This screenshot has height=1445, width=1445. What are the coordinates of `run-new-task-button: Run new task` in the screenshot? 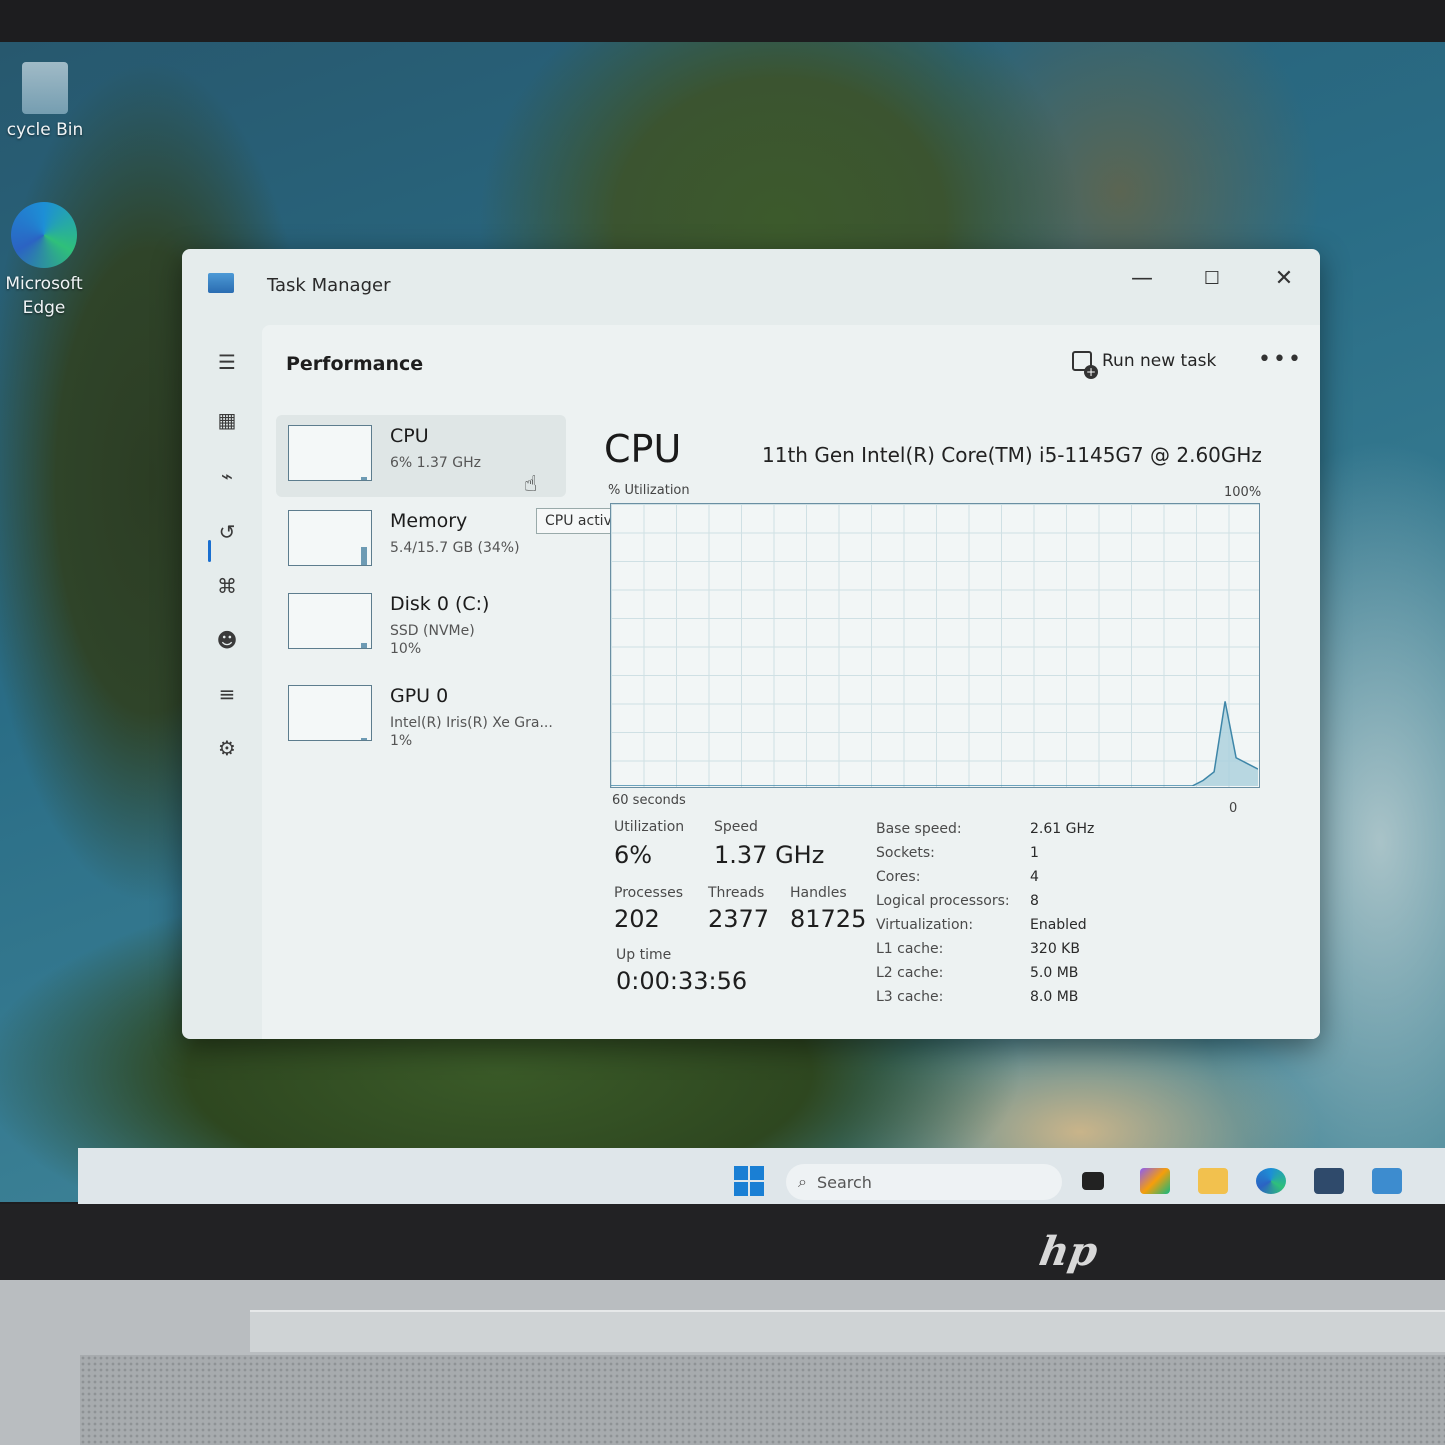 It's located at (1144, 365).